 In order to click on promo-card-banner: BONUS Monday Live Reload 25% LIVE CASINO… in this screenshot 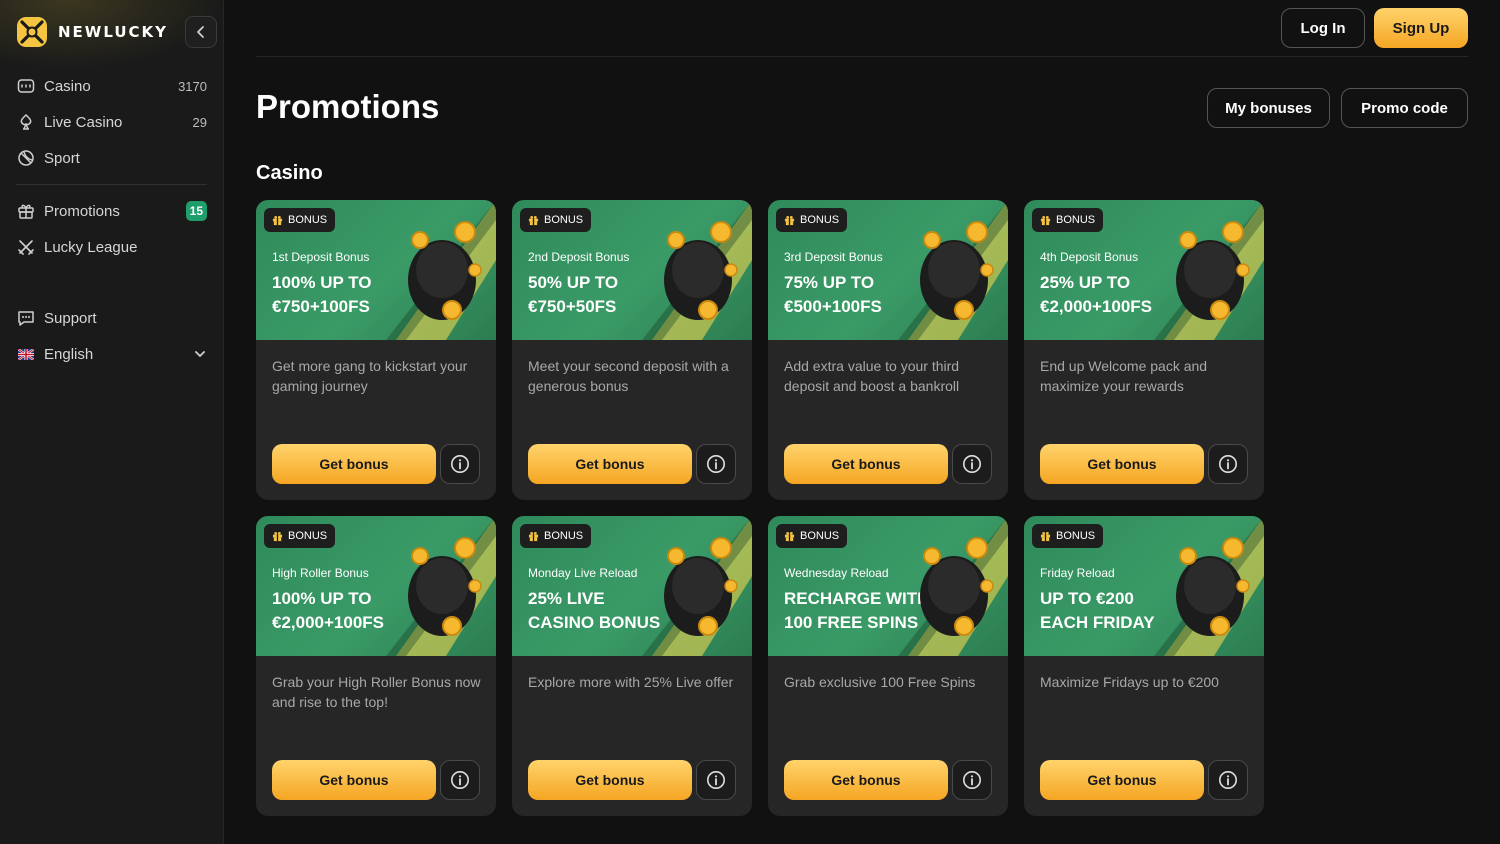, I will do `click(632, 586)`.